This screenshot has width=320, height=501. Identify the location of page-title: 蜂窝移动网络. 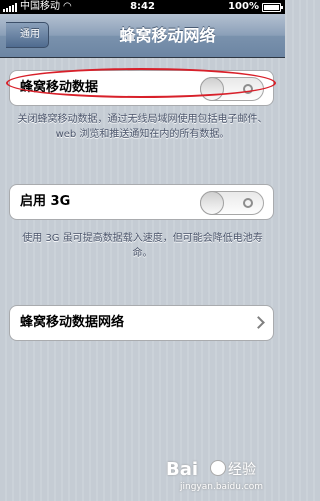
(167, 35).